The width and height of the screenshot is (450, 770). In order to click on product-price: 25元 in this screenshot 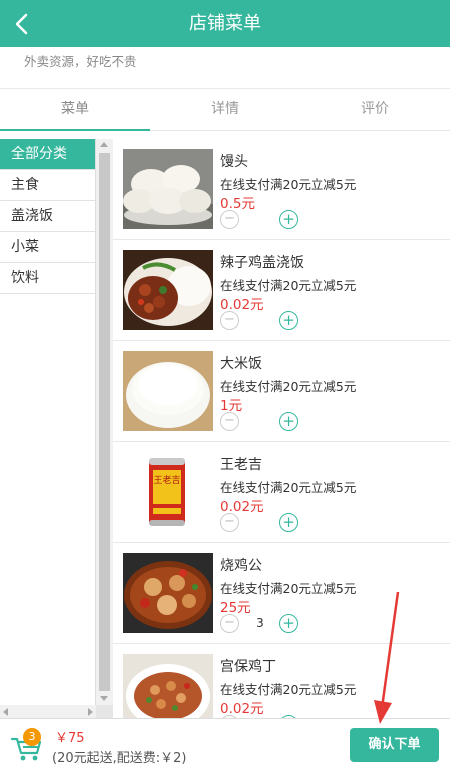, I will do `click(235, 608)`.